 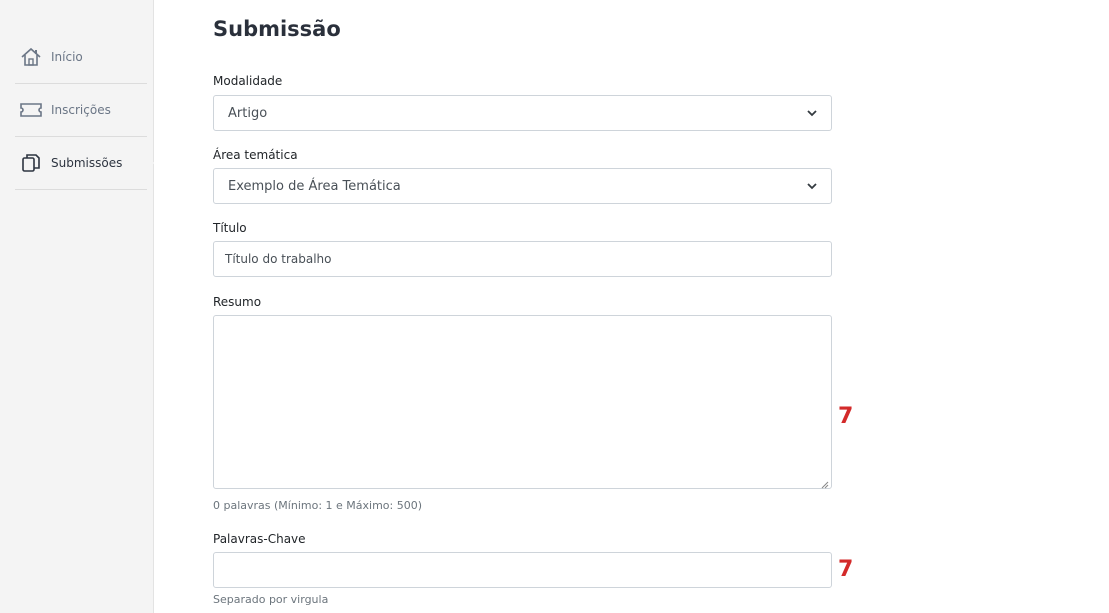 What do you see at coordinates (255, 155) in the screenshot?
I see `area-tematica-label: Área temática` at bounding box center [255, 155].